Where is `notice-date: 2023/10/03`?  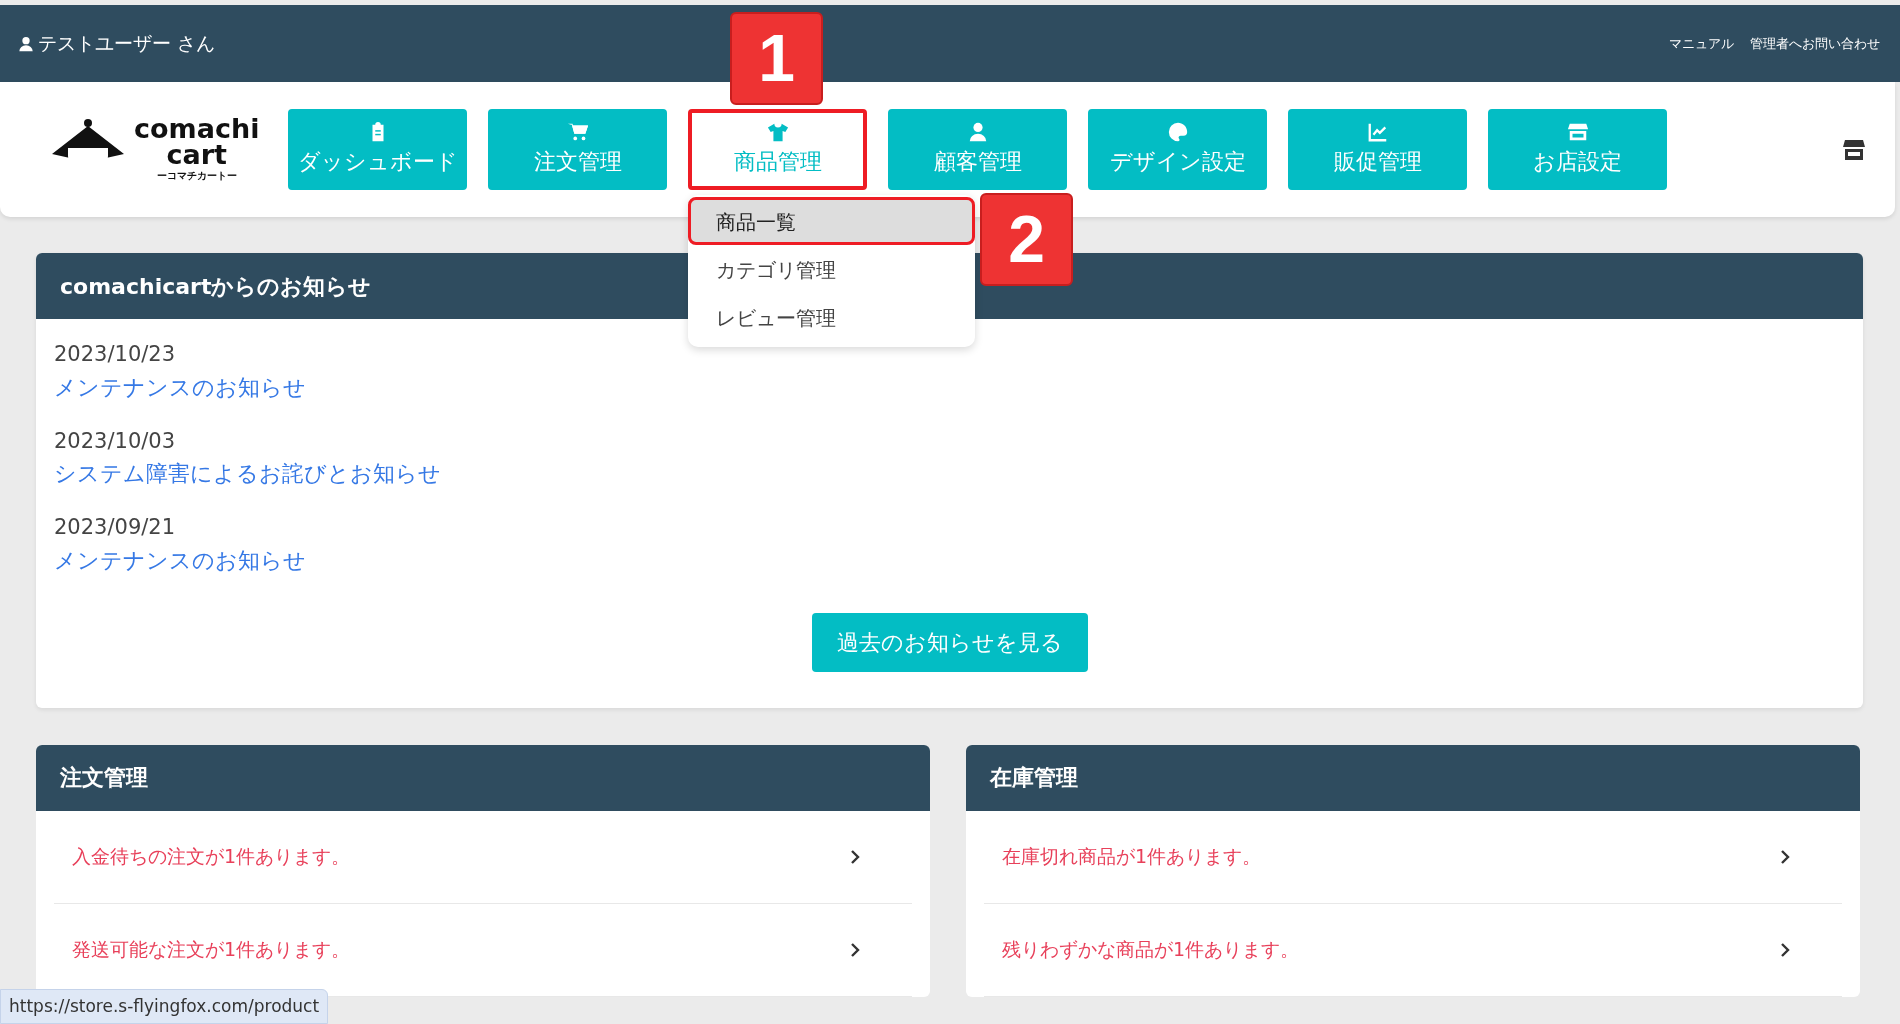 notice-date: 2023/10/03 is located at coordinates (115, 441).